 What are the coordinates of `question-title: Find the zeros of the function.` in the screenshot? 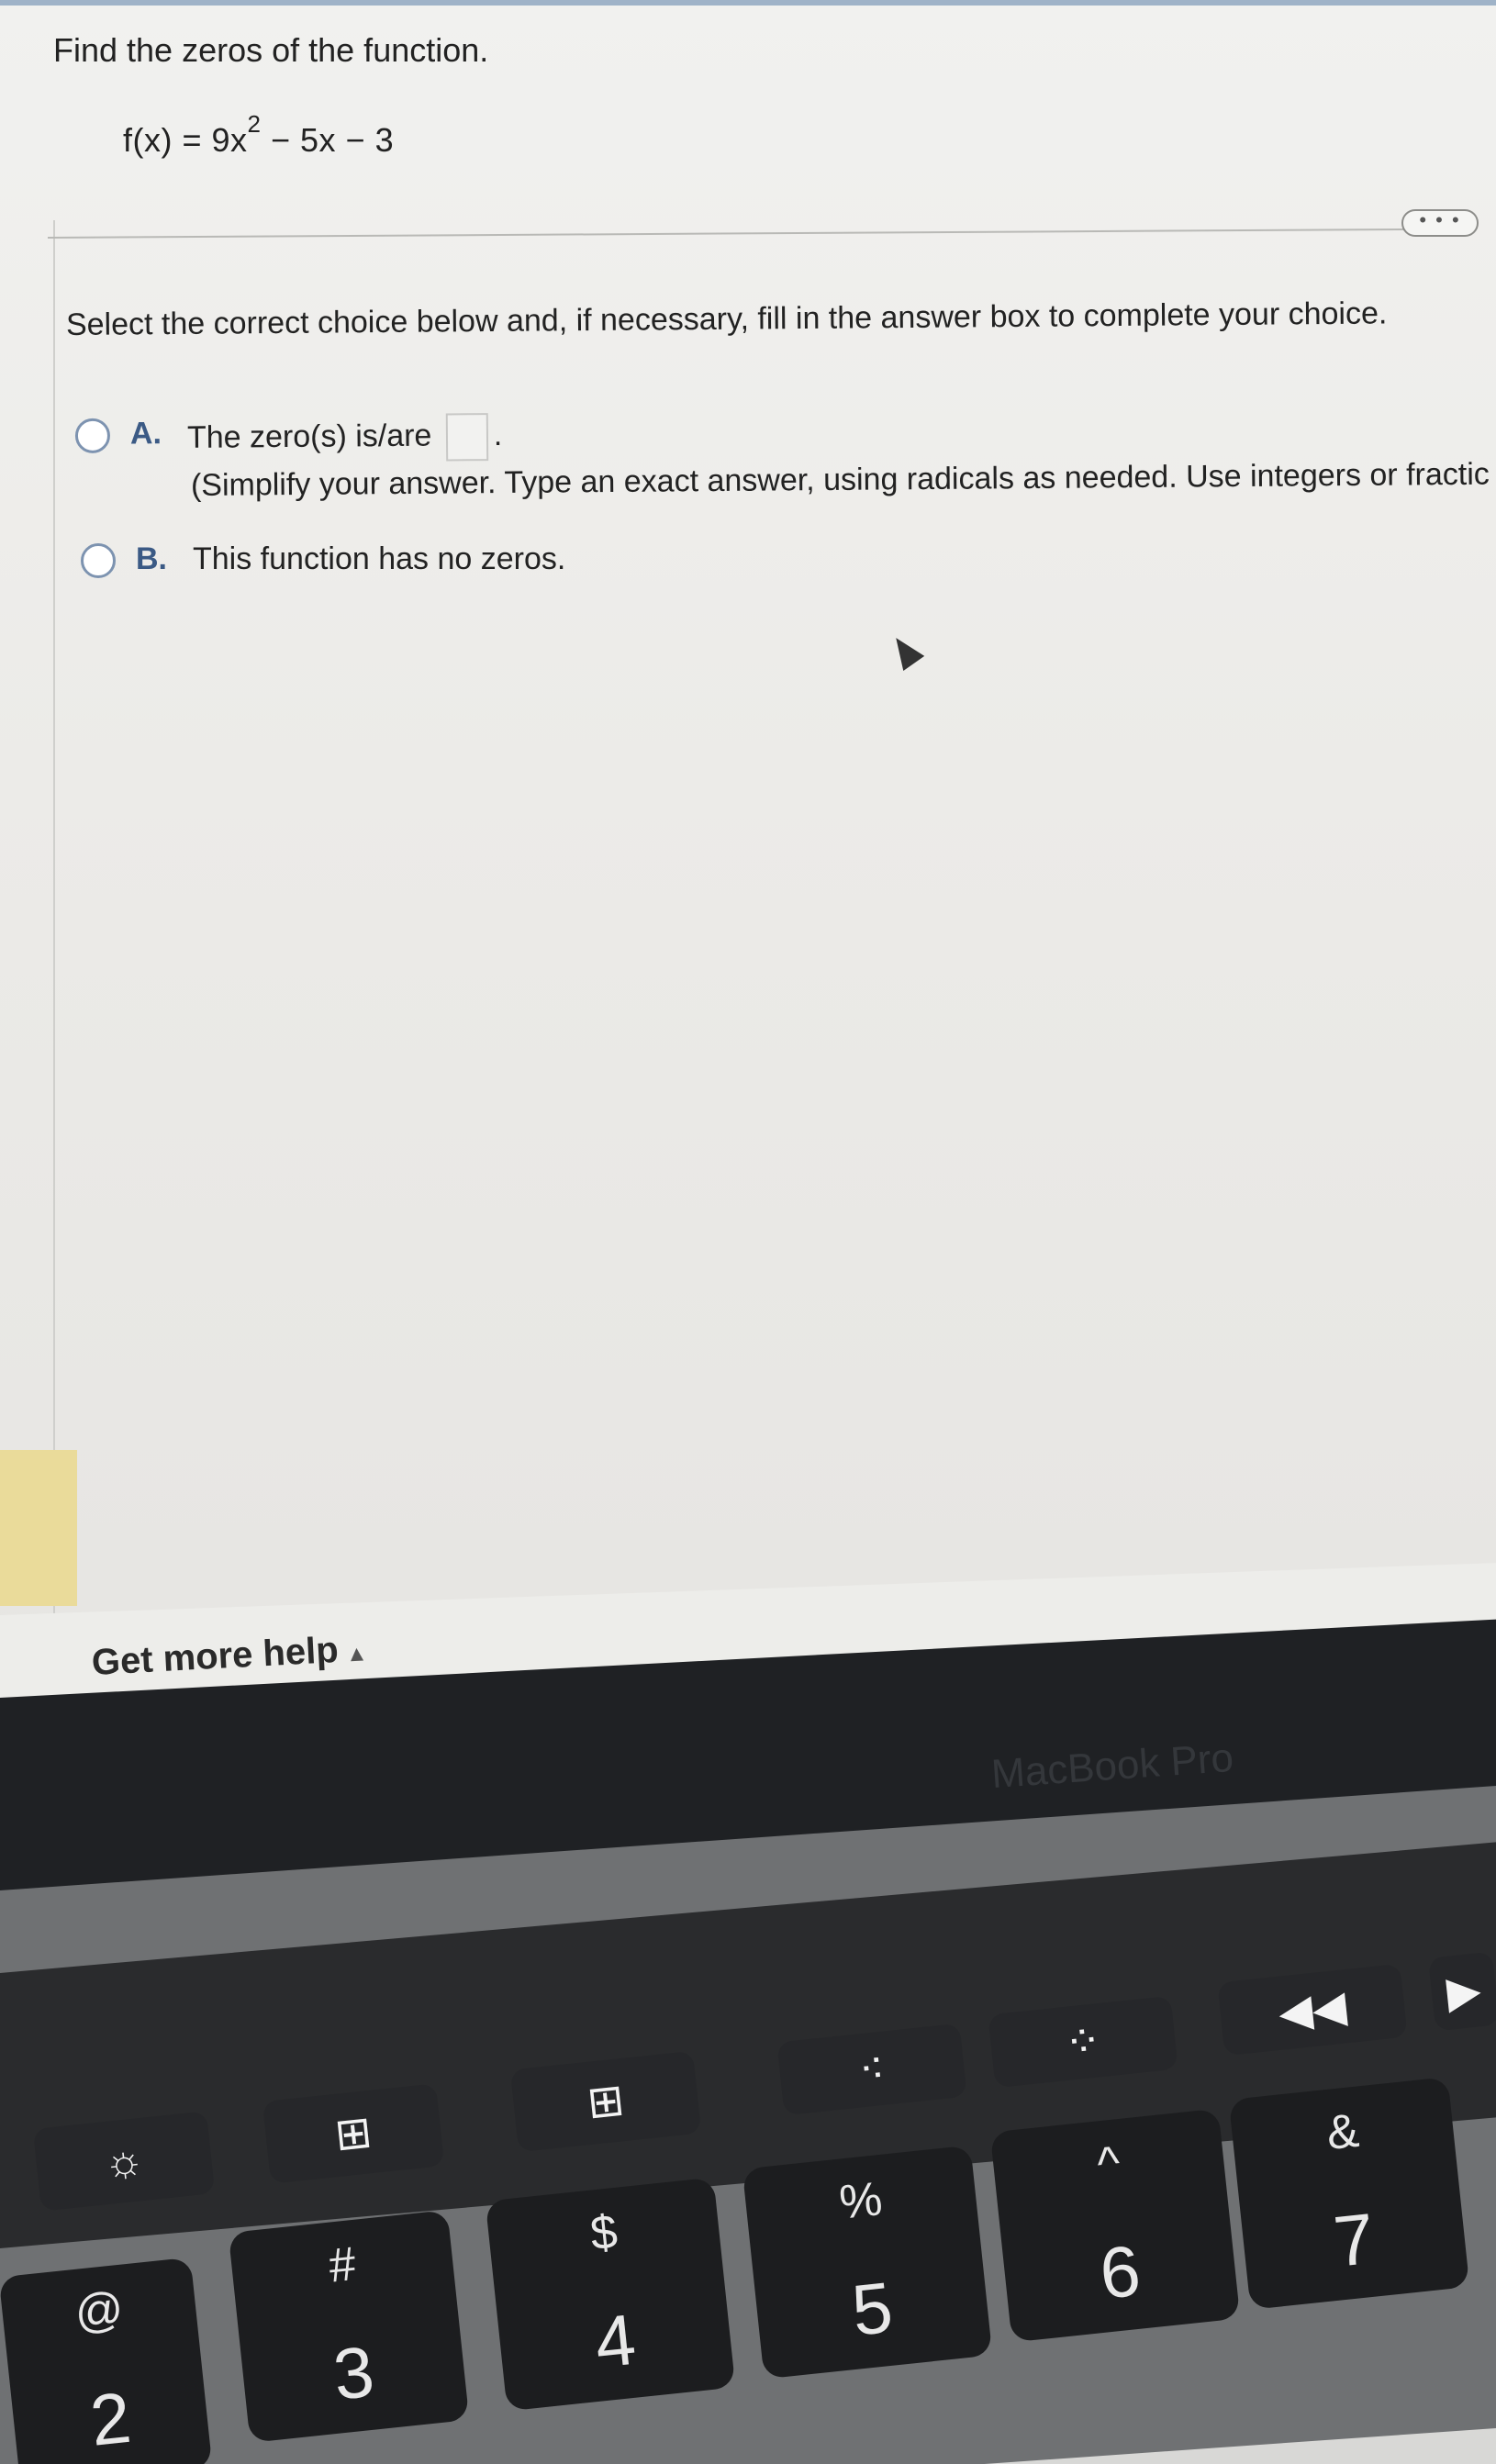 It's located at (271, 50).